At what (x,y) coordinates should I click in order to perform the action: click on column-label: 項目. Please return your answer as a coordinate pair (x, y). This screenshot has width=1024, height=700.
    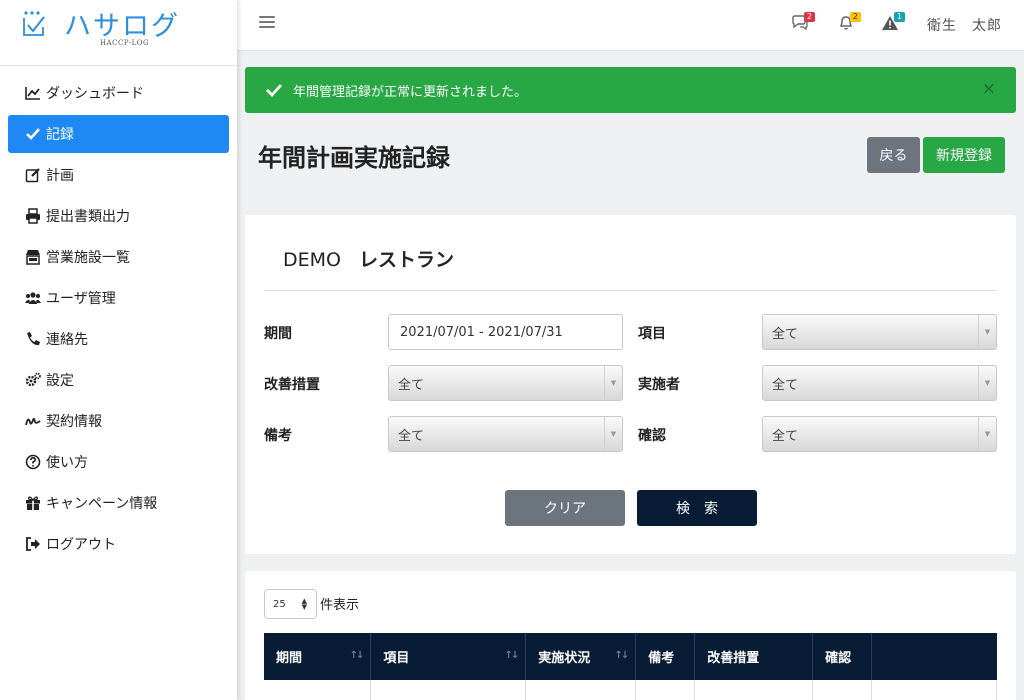
    Looking at the image, I should click on (396, 658).